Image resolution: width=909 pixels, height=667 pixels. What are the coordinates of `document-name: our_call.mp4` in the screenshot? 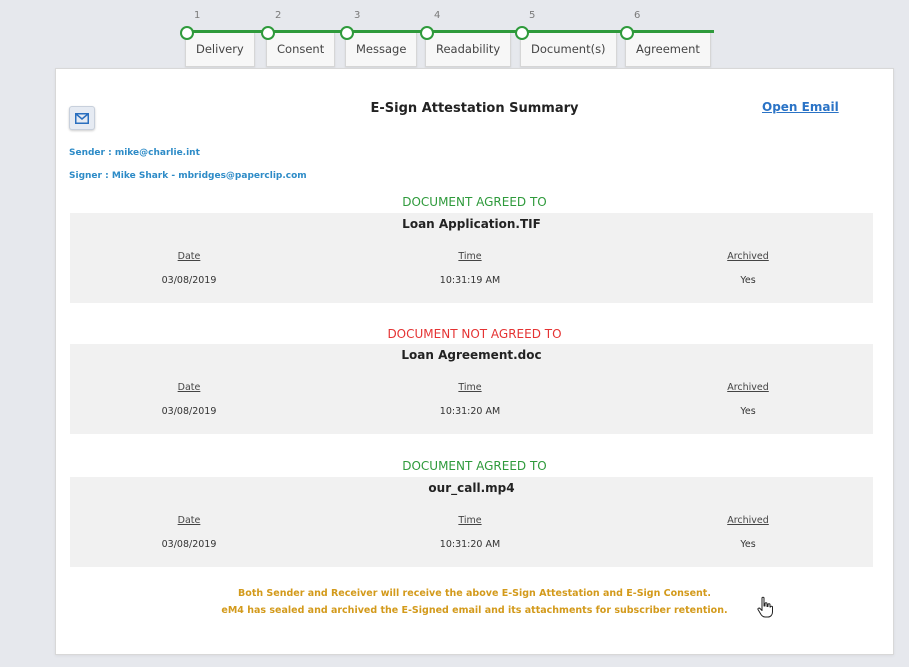 It's located at (471, 488).